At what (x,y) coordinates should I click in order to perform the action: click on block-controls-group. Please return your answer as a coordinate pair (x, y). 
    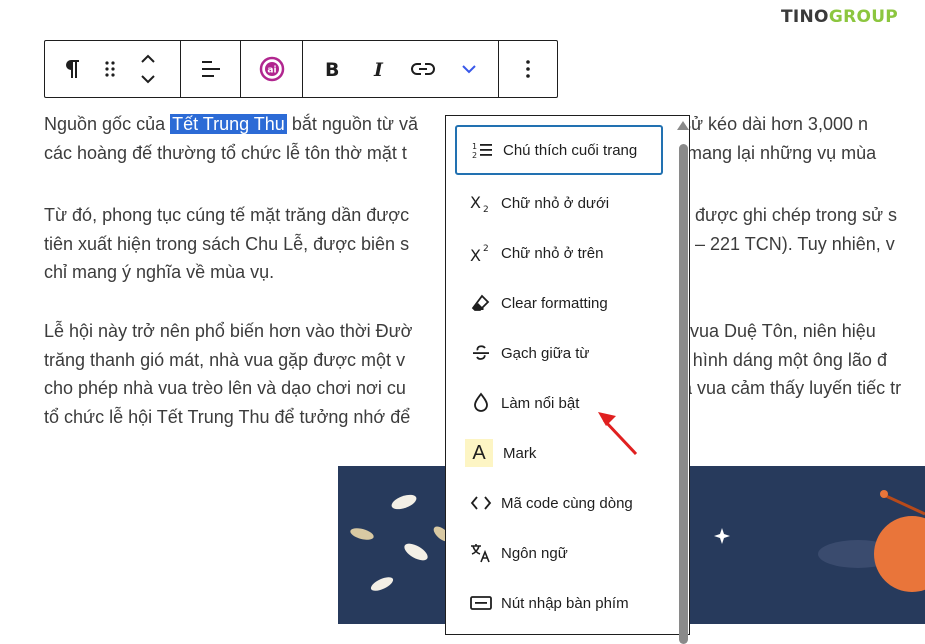
    Looking at the image, I should click on (113, 69).